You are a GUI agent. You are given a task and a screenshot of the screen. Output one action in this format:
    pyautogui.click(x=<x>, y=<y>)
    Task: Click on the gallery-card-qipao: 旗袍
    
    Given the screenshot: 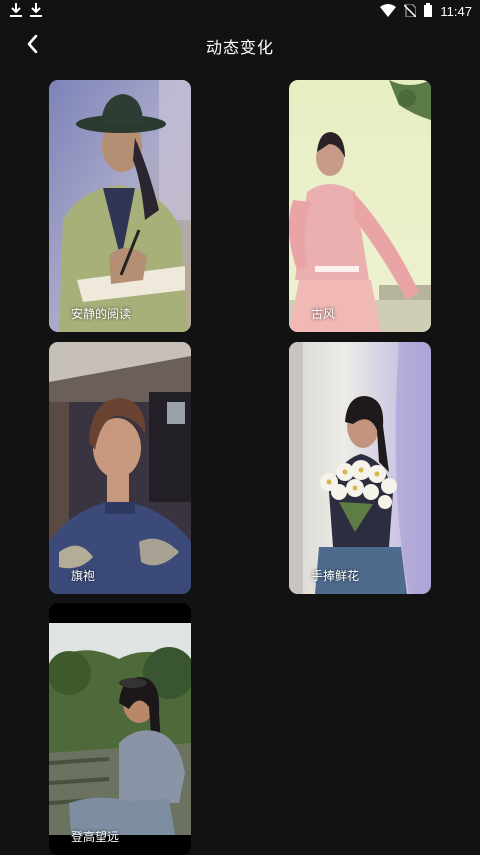 What is the action you would take?
    pyautogui.click(x=120, y=468)
    